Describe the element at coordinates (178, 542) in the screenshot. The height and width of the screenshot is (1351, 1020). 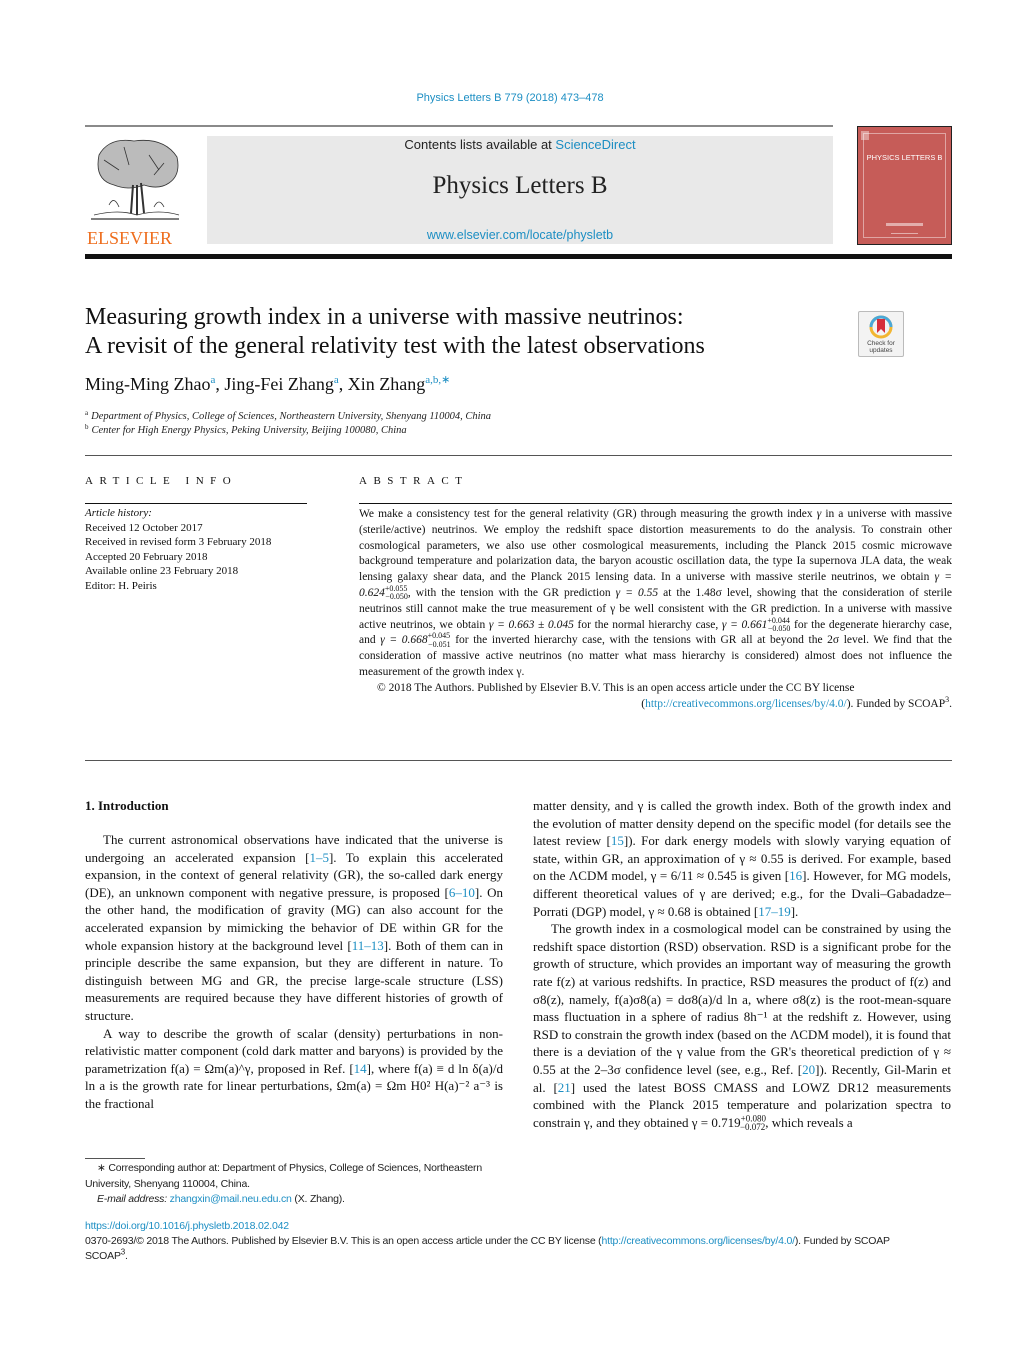
I see `history-item: Received in revised form 3 February 2018` at that location.